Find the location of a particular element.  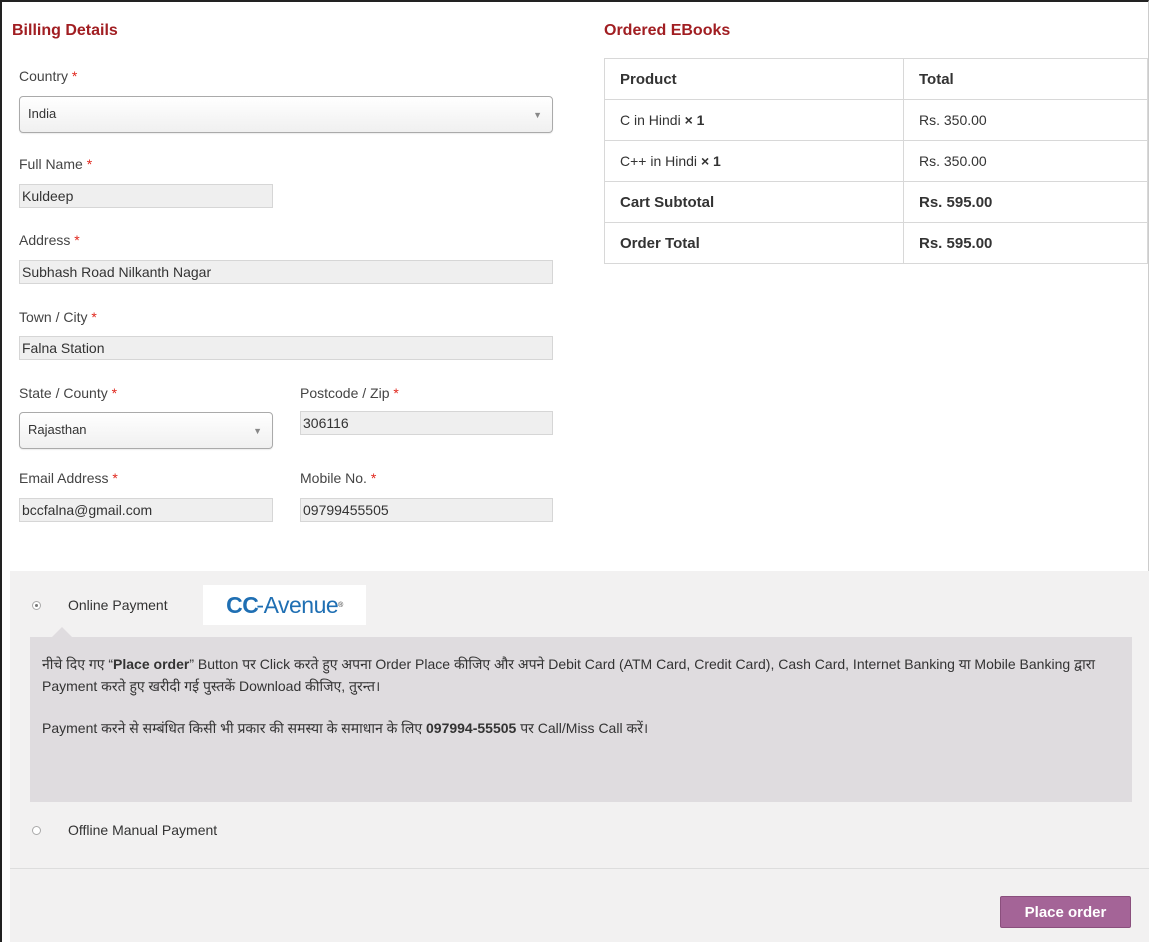

product-cell: C in Hindi × 1 is located at coordinates (754, 120).